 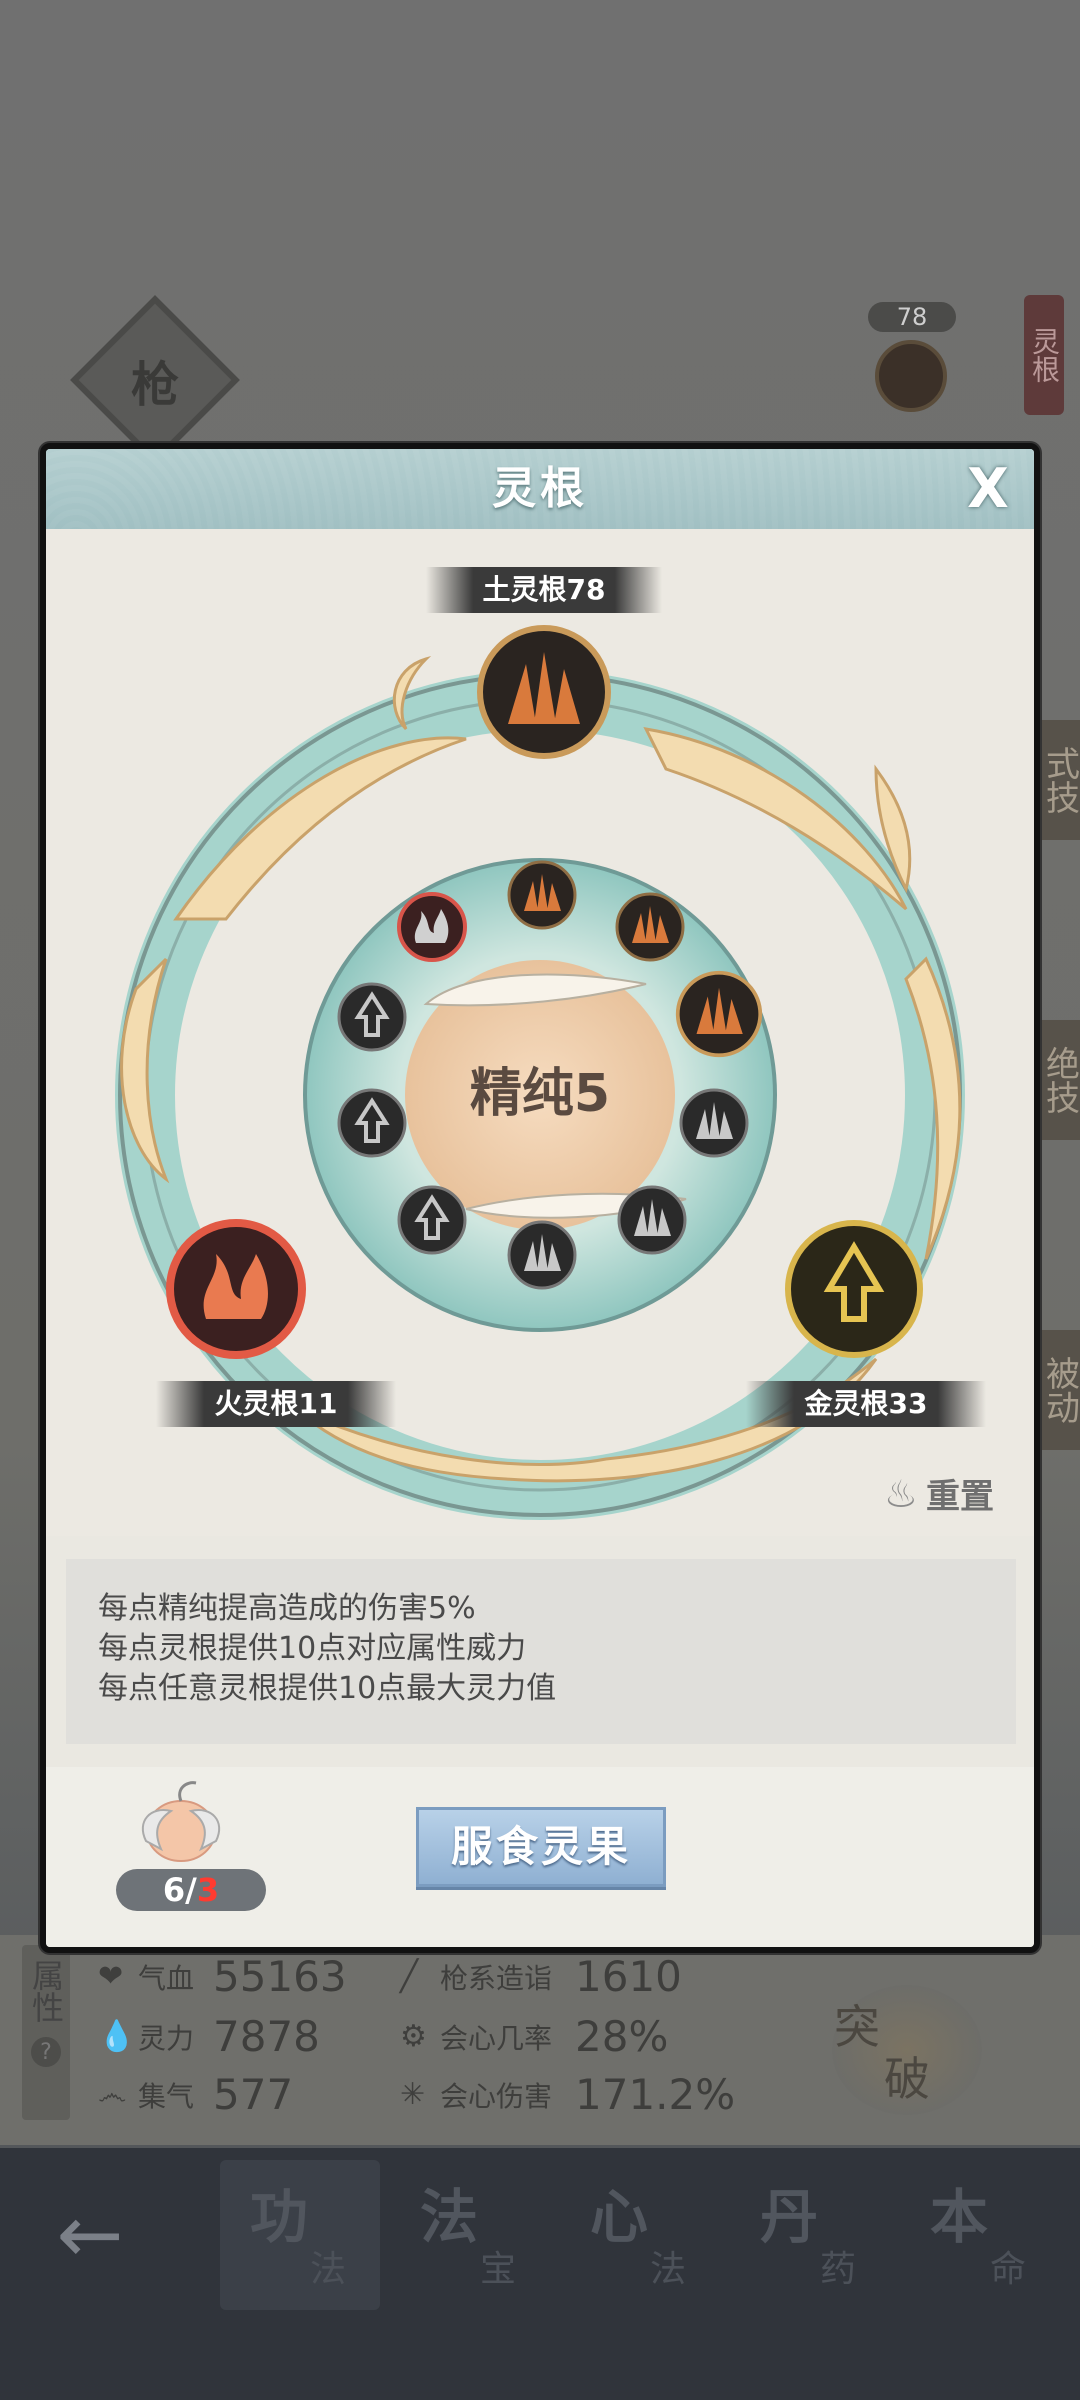 I want to click on description-line: 每点任意灵根提供10点最大灵力值, so click(x=327, y=1688).